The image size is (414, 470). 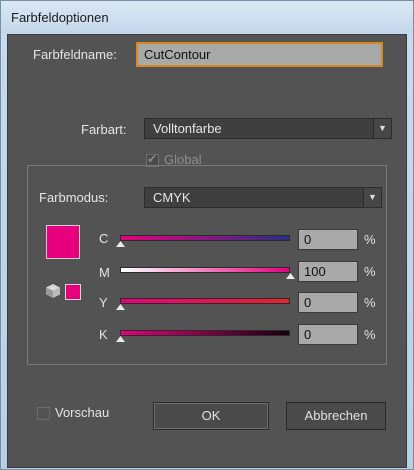 I want to click on yellow-slider-thumb, so click(x=120, y=307).